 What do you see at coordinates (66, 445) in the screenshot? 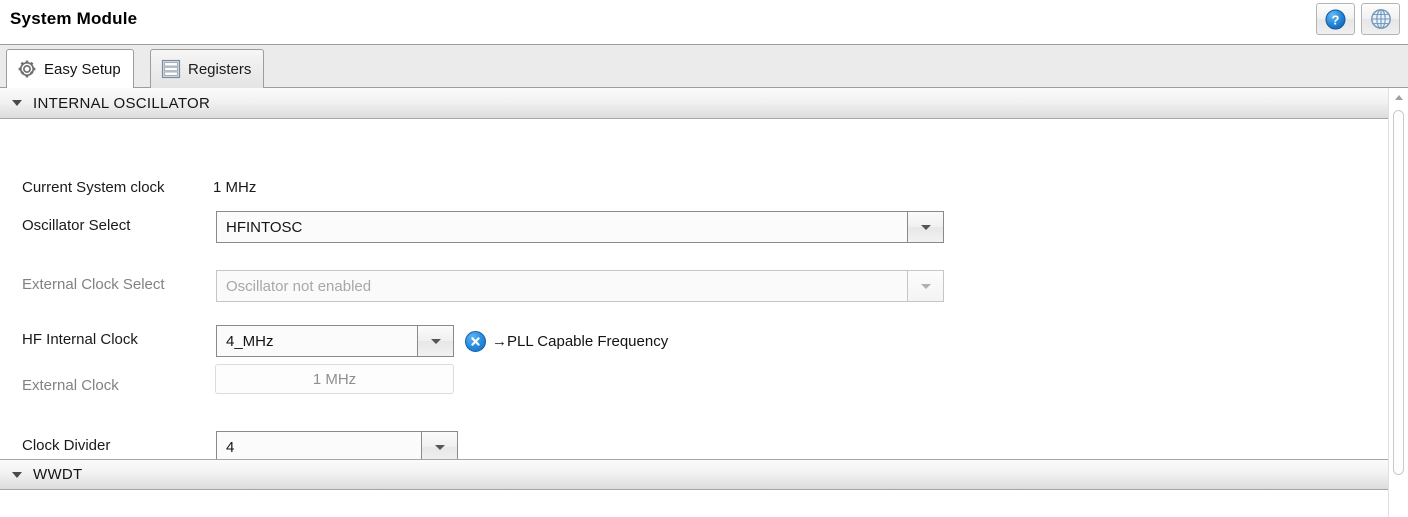
I see `label-clock-divider: Clock Divider` at bounding box center [66, 445].